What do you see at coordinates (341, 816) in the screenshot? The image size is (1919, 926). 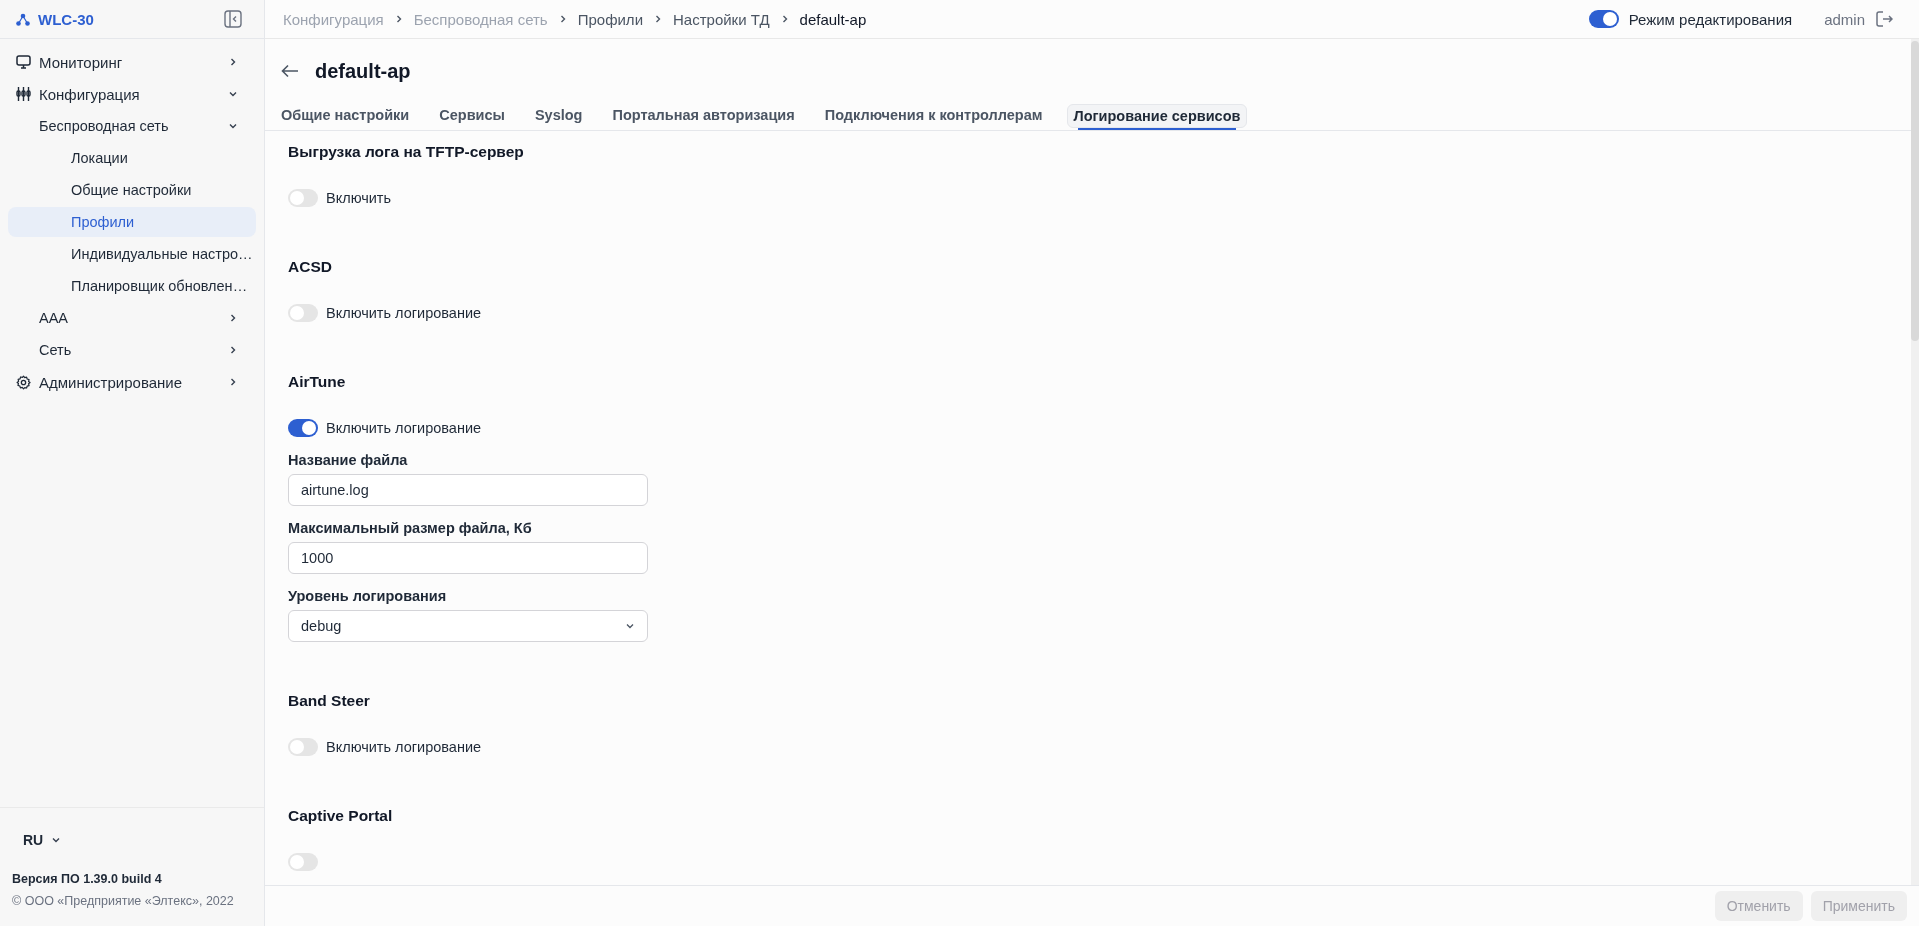 I see `section-title: Captive Portal` at bounding box center [341, 816].